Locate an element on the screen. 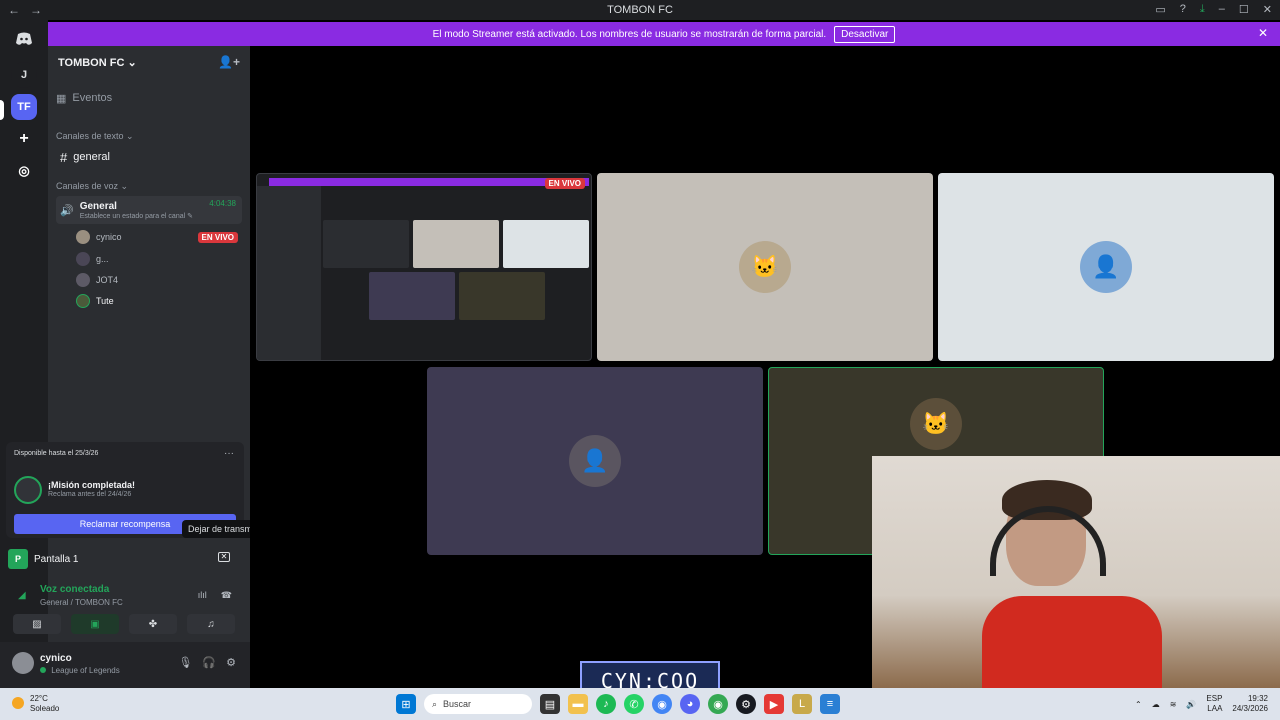  streamer-webcam-overlay is located at coordinates (1076, 572).